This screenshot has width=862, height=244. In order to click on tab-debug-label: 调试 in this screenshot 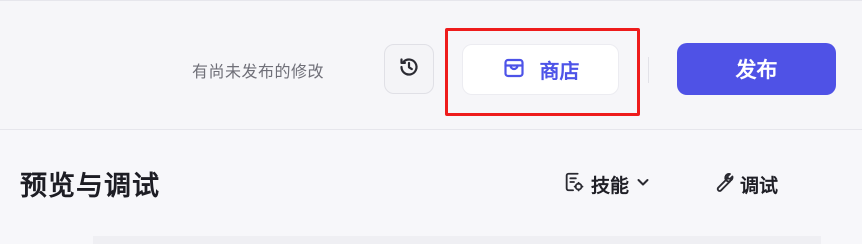, I will do `click(759, 185)`.